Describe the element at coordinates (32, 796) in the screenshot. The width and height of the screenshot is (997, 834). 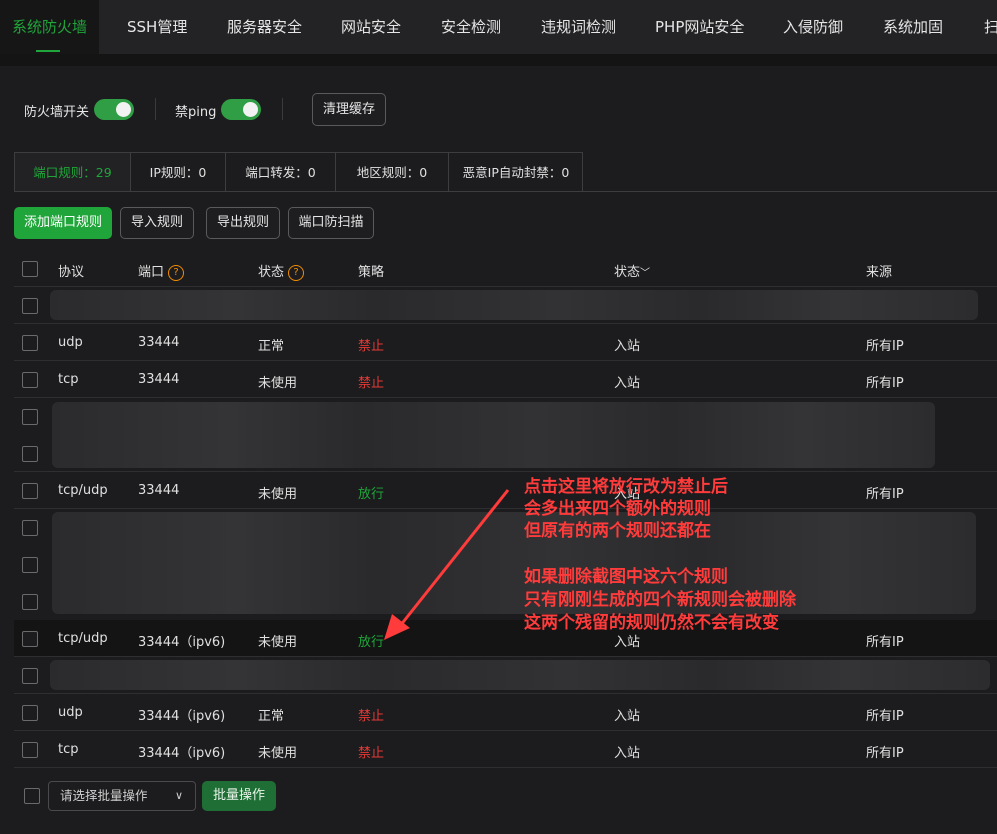
I see `bottom-select-all-checkbox` at that location.